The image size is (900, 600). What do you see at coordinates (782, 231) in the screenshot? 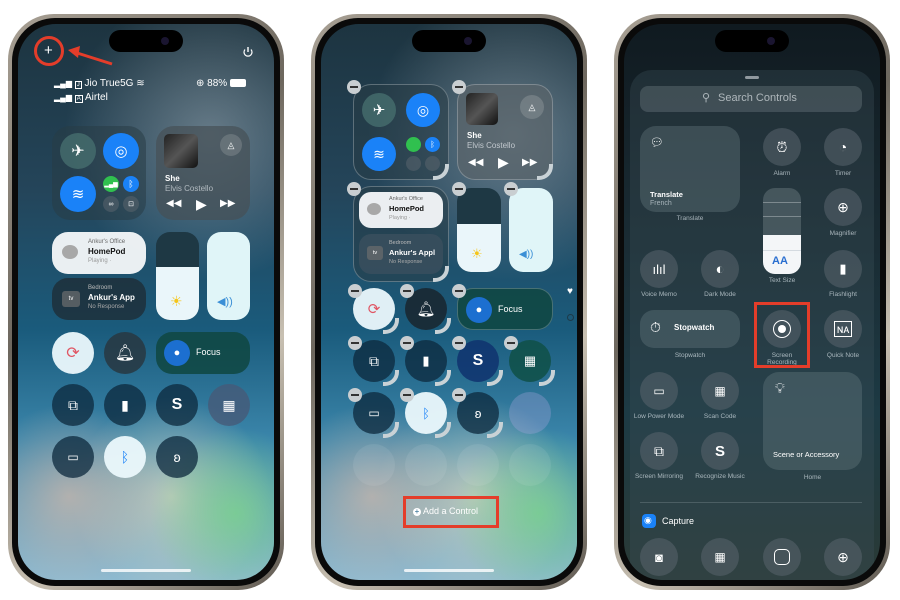
I see `text-size-control: AA` at bounding box center [782, 231].